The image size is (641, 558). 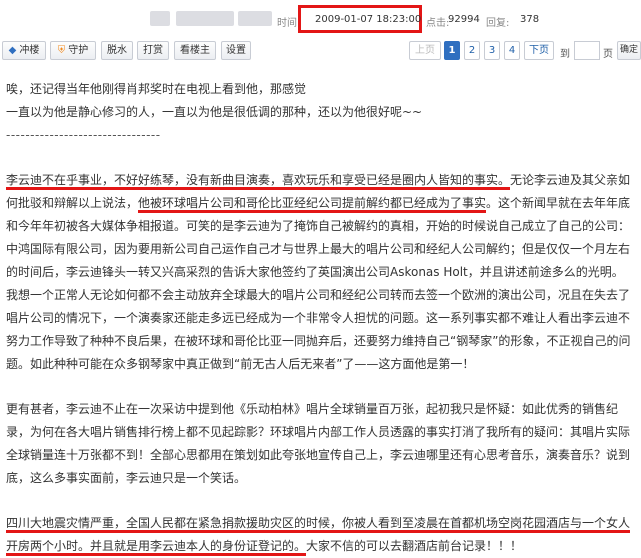 I want to click on diamond-icon: ◆, so click(x=12, y=50).